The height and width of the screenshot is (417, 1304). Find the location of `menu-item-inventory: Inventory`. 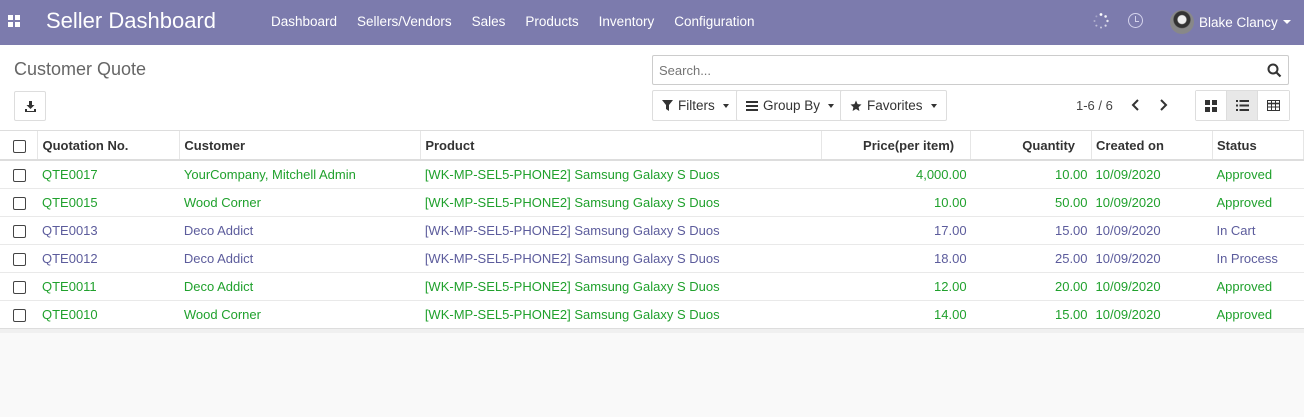

menu-item-inventory: Inventory is located at coordinates (627, 21).